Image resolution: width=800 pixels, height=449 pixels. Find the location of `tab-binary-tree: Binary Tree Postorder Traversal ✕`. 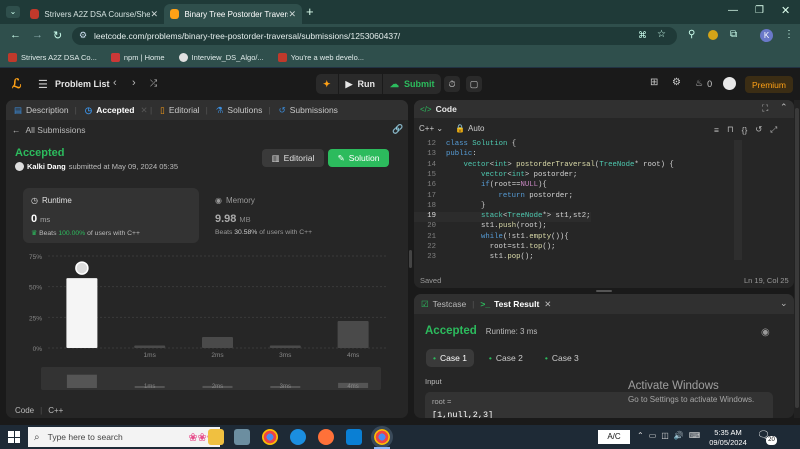

tab-binary-tree: Binary Tree Postorder Traversal ✕ is located at coordinates (233, 14).